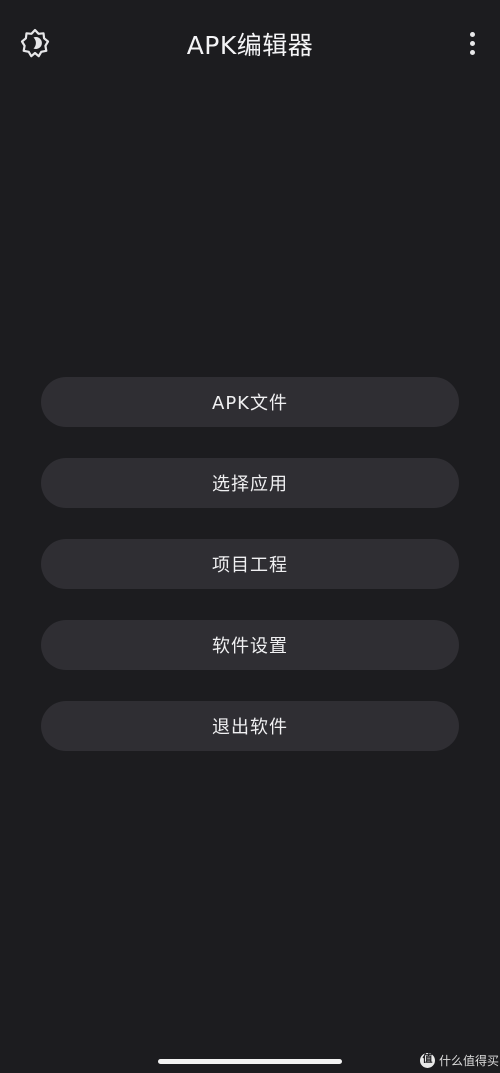  Describe the element at coordinates (250, 45) in the screenshot. I see `app-title: APK编辑器` at that location.